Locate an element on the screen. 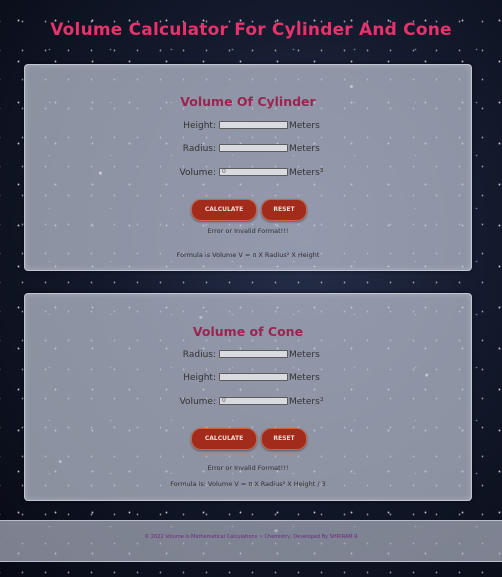 The image size is (502, 577). cylinder-radius-label: Radius: is located at coordinates (199, 149).